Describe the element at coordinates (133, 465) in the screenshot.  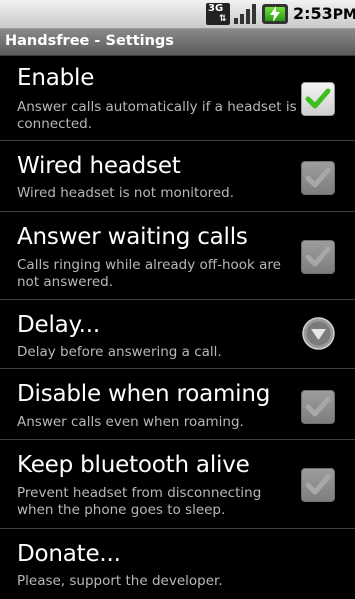
I see `setting-title: Keep bluetooth alive` at that location.